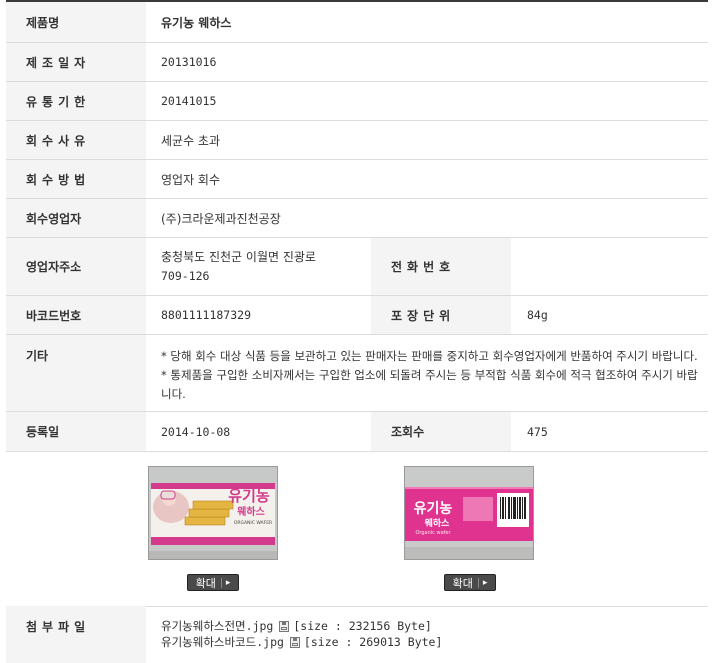 Image resolution: width=720 pixels, height=663 pixels. What do you see at coordinates (206, 315) in the screenshot?
I see `value-barcode: 8801111187329` at bounding box center [206, 315].